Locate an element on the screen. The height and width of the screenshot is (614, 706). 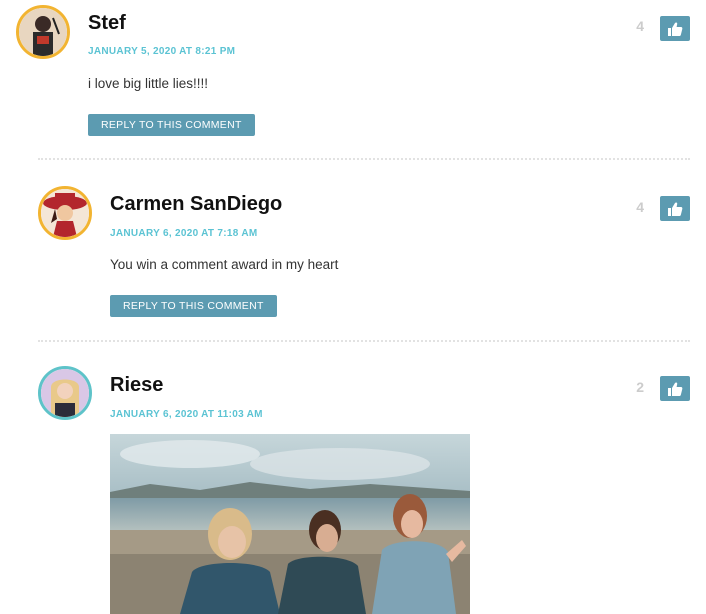
comment-date: JANUARY 5, 2020 AT 8:21 PM is located at coordinates (161, 51).